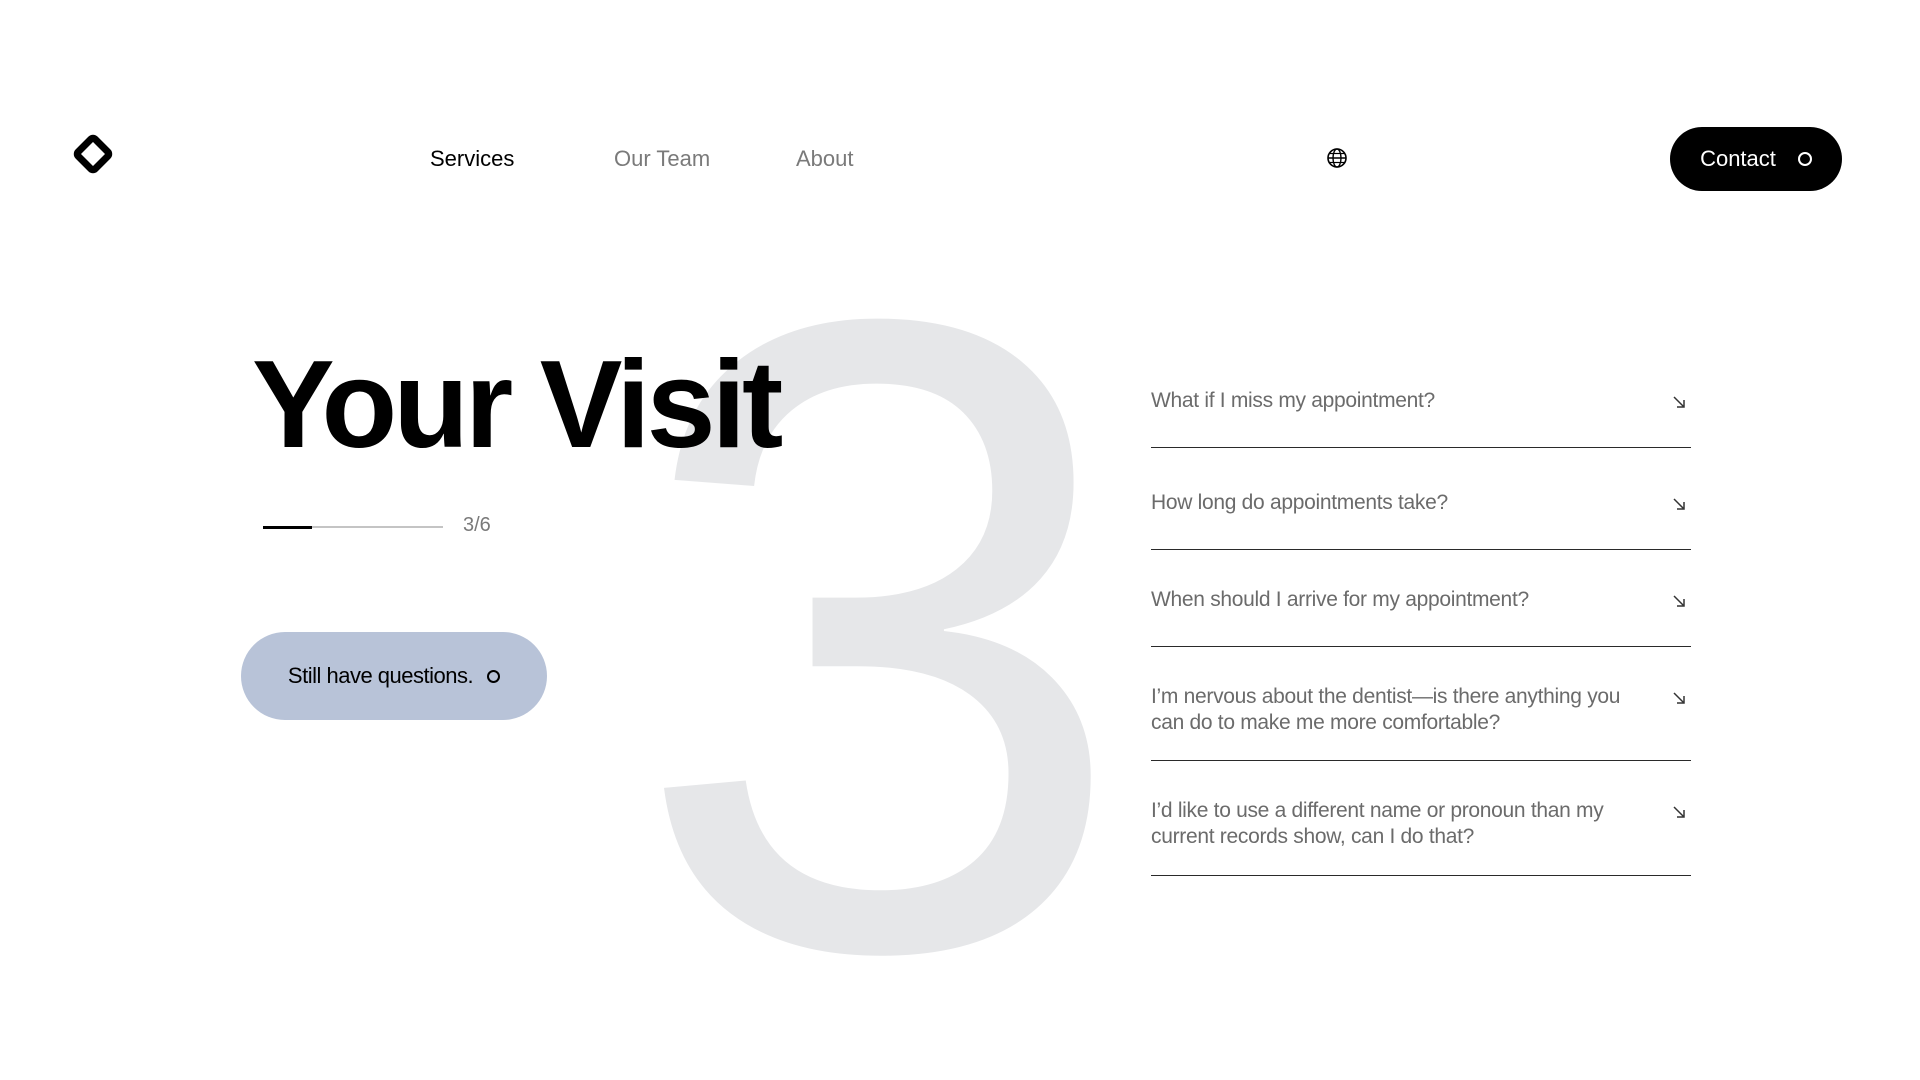 This screenshot has width=1920, height=1080. Describe the element at coordinates (1293, 400) in the screenshot. I see `faq-question: What if I miss my appointment?` at that location.